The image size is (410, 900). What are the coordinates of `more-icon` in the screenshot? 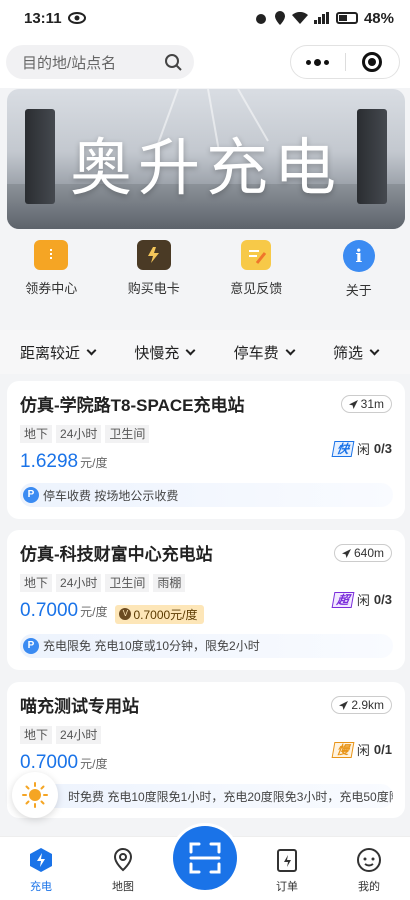 It's located at (318, 62).